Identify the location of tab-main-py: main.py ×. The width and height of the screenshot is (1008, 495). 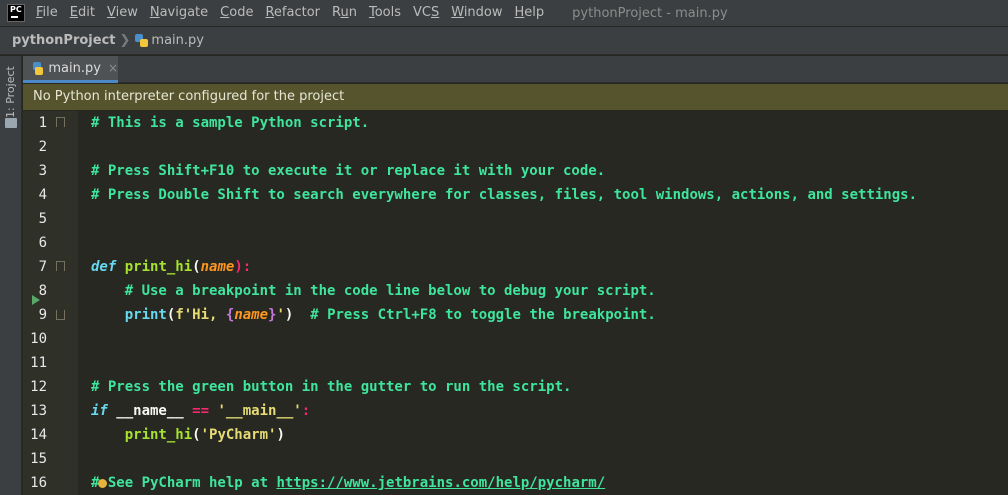
(70, 69).